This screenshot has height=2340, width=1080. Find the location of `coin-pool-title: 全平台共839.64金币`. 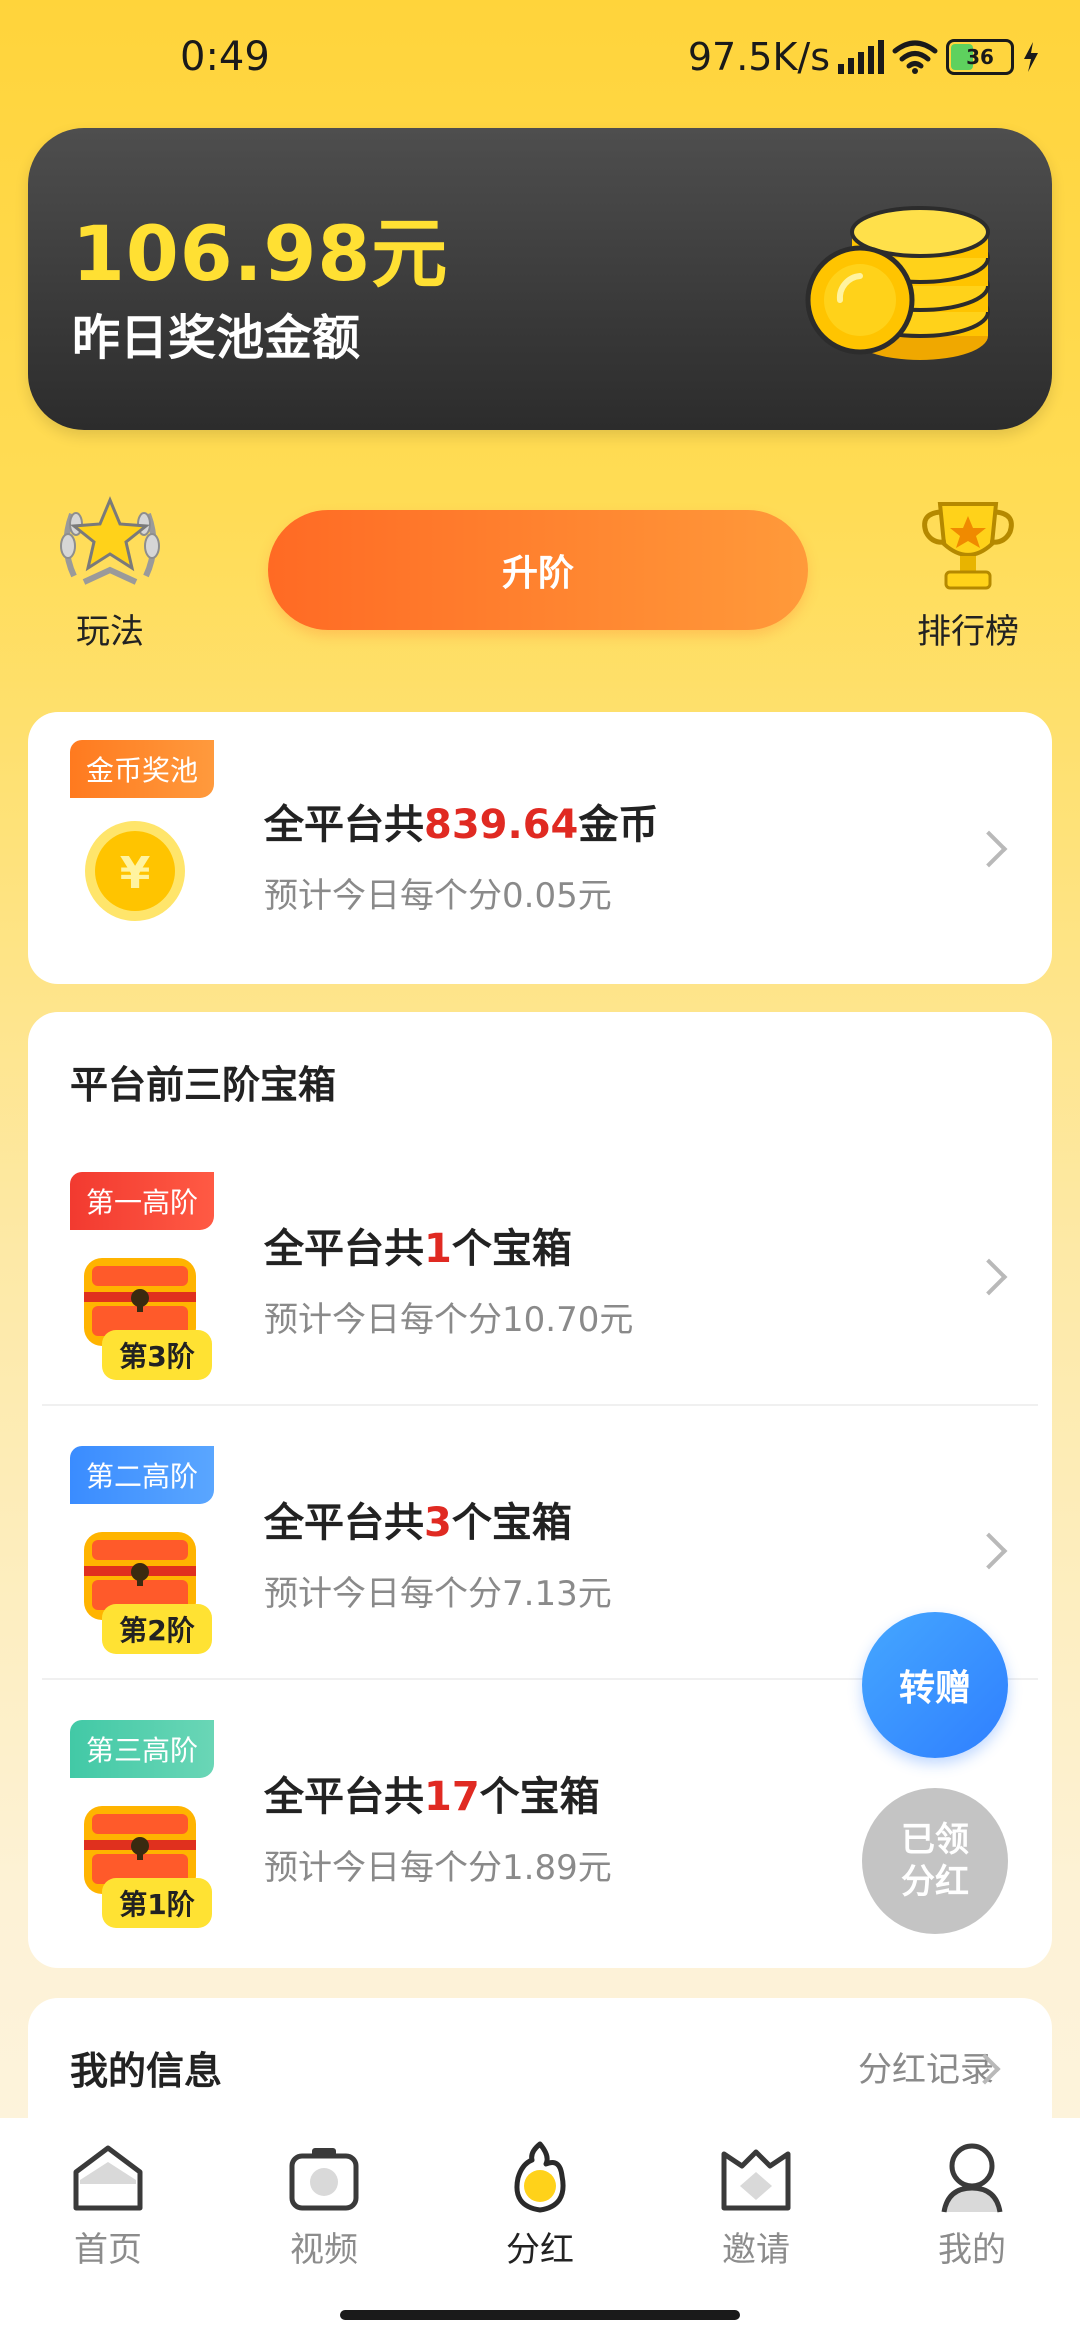

coin-pool-title: 全平台共839.64金币 is located at coordinates (461, 825).